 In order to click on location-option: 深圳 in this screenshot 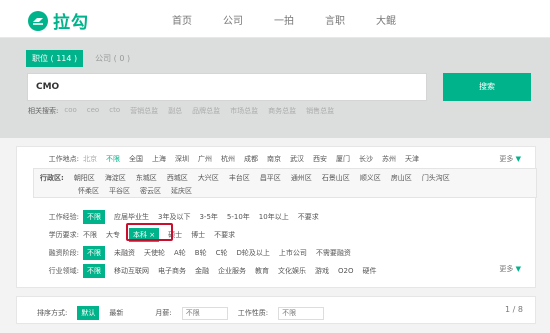, I will do `click(182, 159)`.